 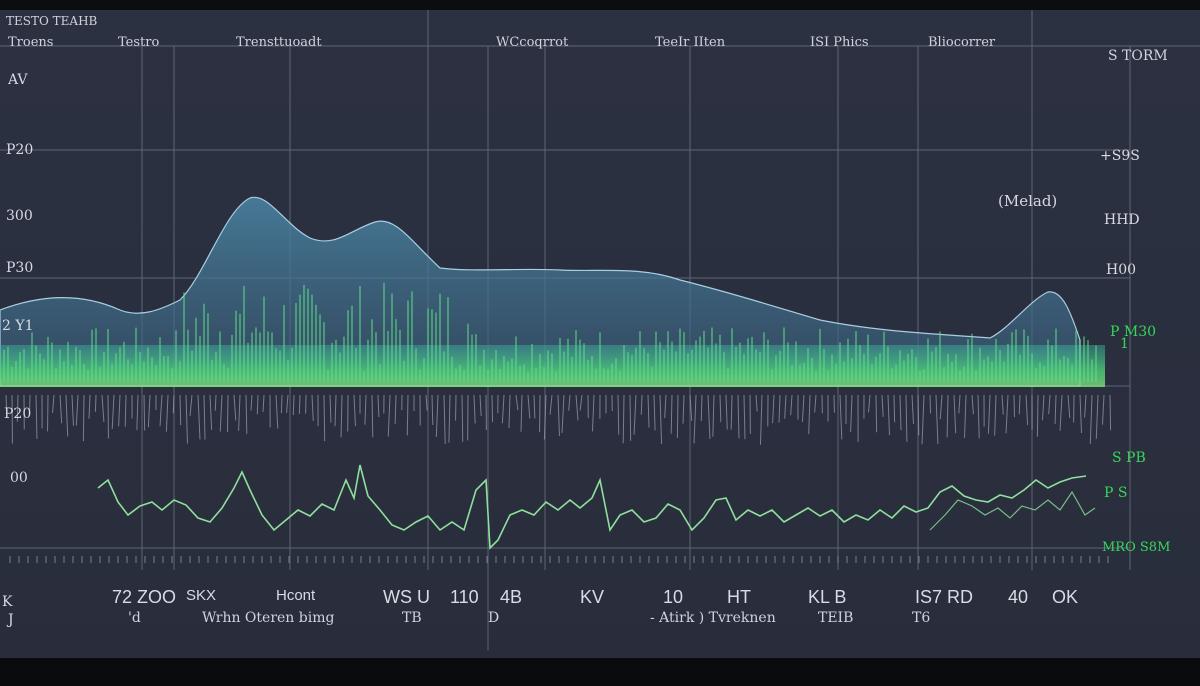 I want to click on right-axis-label: P M30, so click(x=1133, y=332).